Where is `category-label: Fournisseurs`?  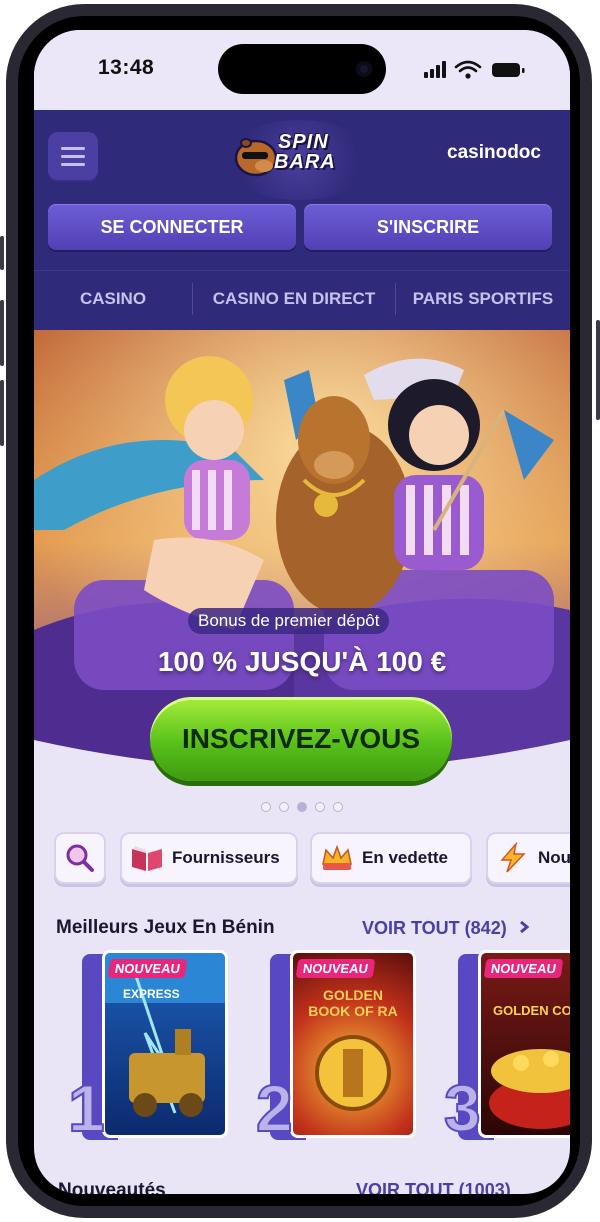 category-label: Fournisseurs is located at coordinates (226, 857).